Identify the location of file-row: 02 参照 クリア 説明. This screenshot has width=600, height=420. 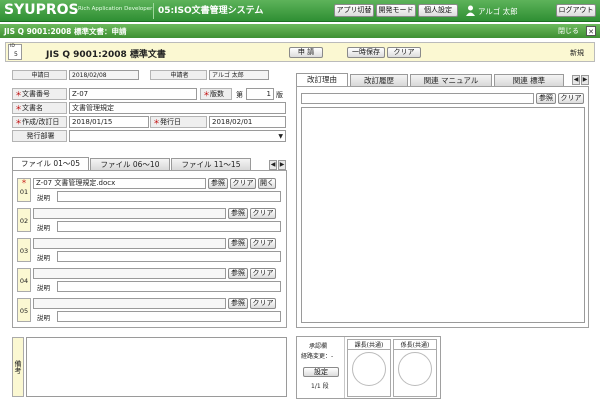
(149, 221).